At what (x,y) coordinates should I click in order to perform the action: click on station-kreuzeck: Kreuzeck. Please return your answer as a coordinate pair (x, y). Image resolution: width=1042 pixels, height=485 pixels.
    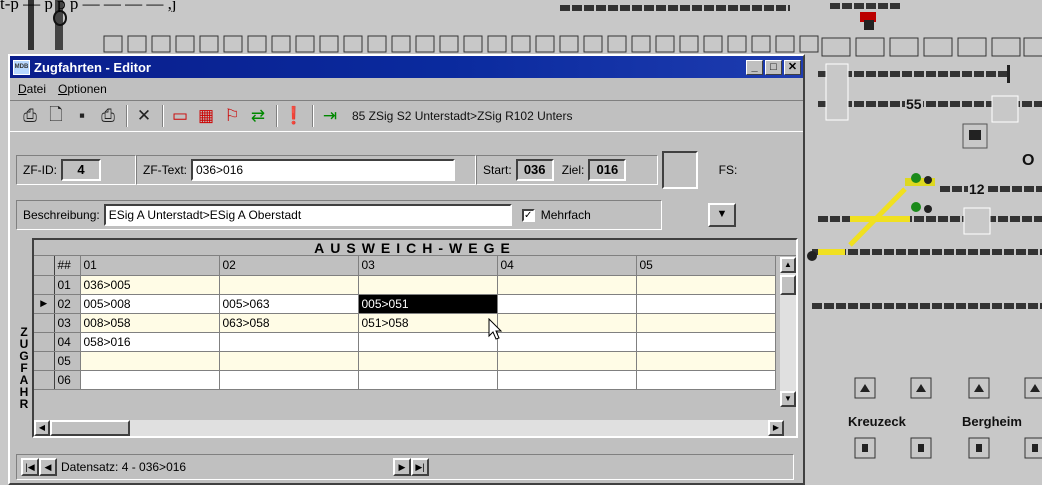
    Looking at the image, I should click on (877, 421).